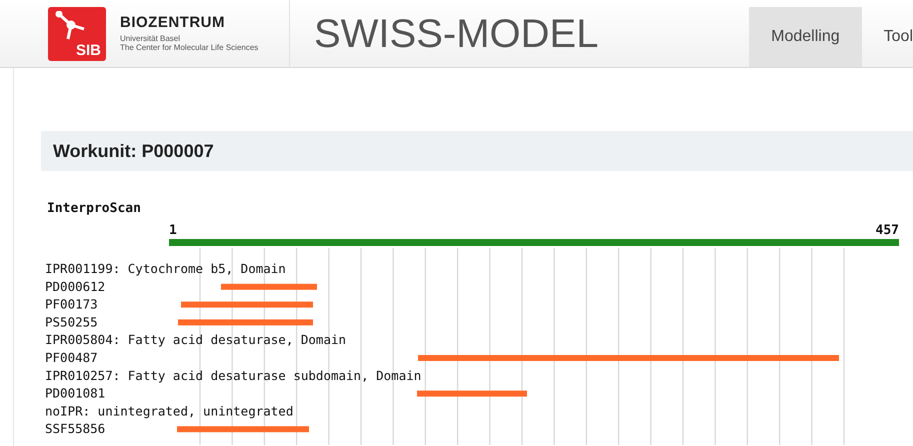 This screenshot has width=913, height=446. What do you see at coordinates (71, 322) in the screenshot?
I see `signature-label: PS50255` at bounding box center [71, 322].